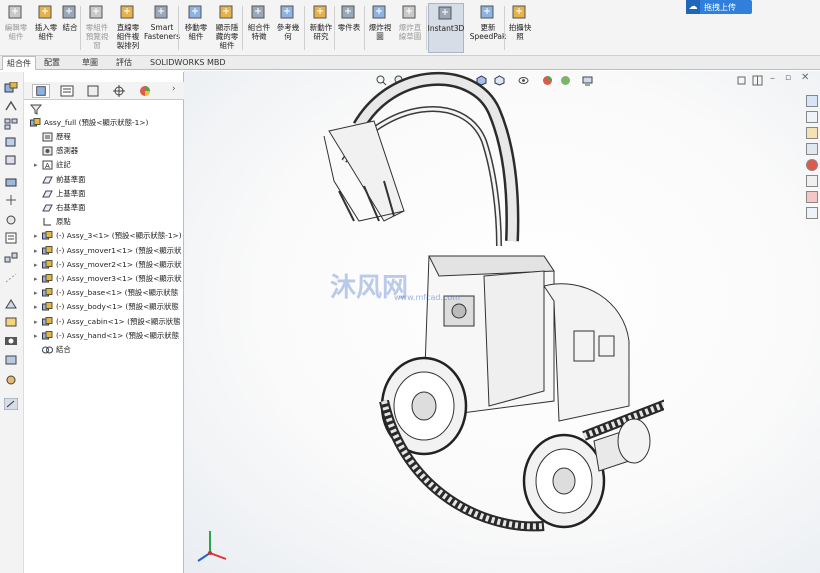 Image resolution: width=820 pixels, height=573 pixels. Describe the element at coordinates (16, 32) in the screenshot. I see `ribbon-button-label: 編輯零 組件` at that location.